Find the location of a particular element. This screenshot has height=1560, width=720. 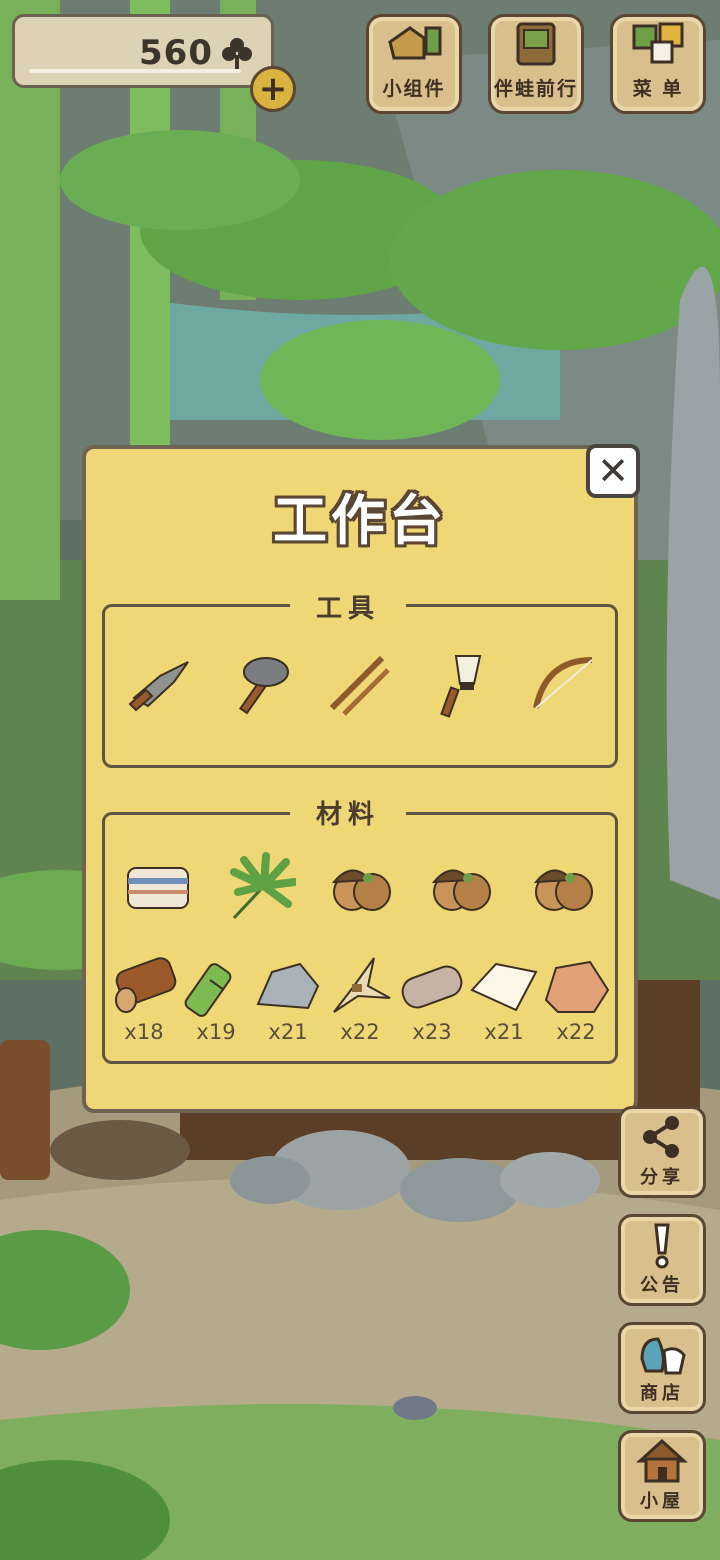

fabric-roll-icon is located at coordinates (432, 986).